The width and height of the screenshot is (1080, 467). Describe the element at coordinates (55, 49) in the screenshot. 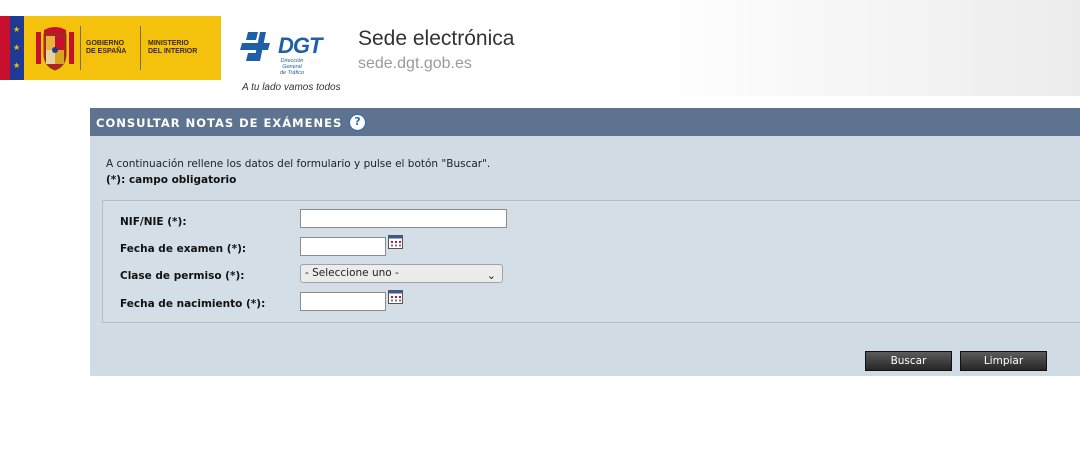

I see `coat-of-arms-icon` at that location.